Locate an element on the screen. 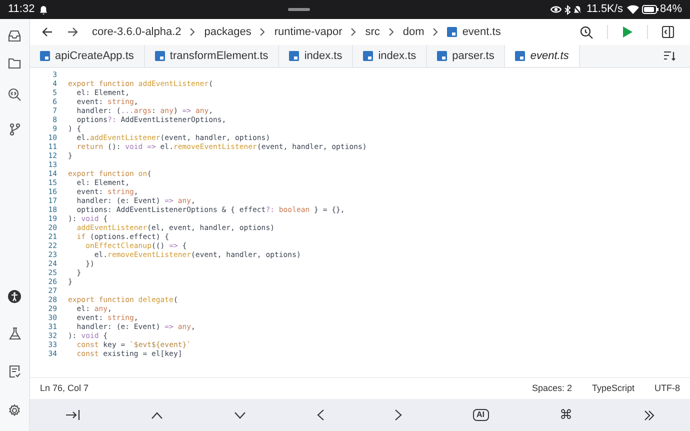 Image resolution: width=690 pixels, height=431 pixels. mute-bell-icon is located at coordinates (577, 9).